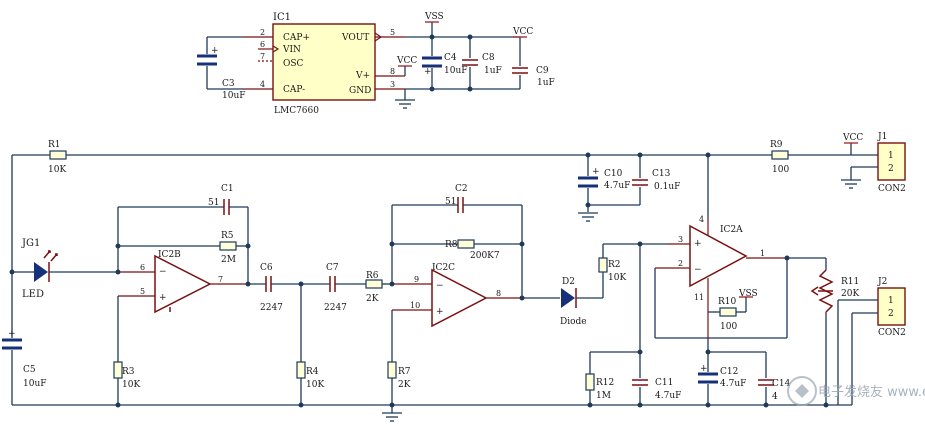 This screenshot has width=925, height=426. I want to click on c12-ref: C12, so click(729, 372).